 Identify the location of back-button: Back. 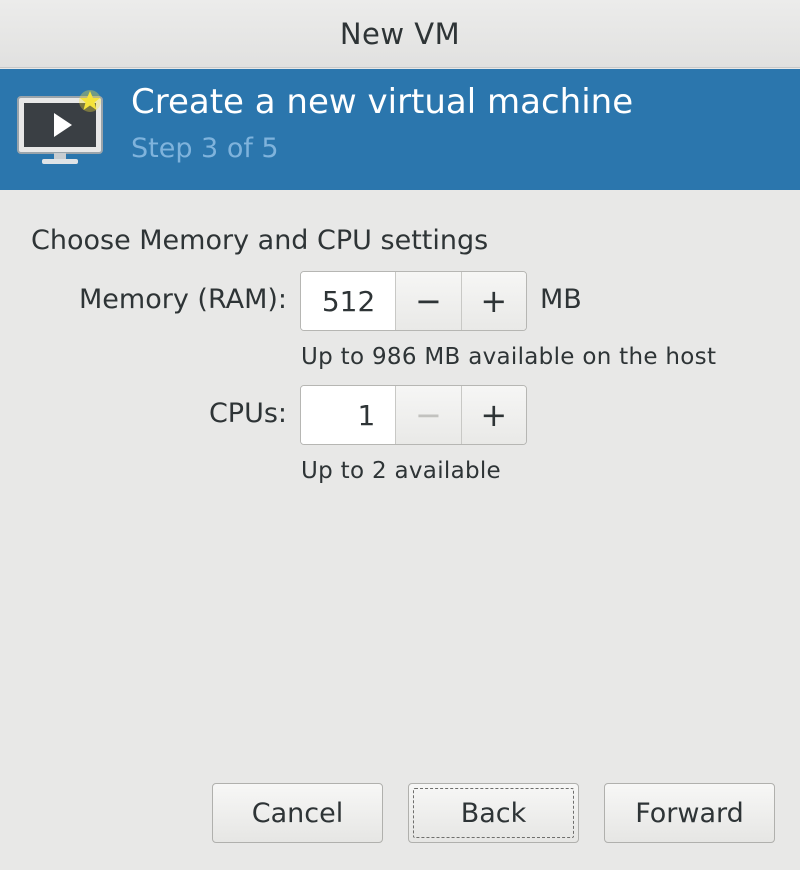
(493, 813).